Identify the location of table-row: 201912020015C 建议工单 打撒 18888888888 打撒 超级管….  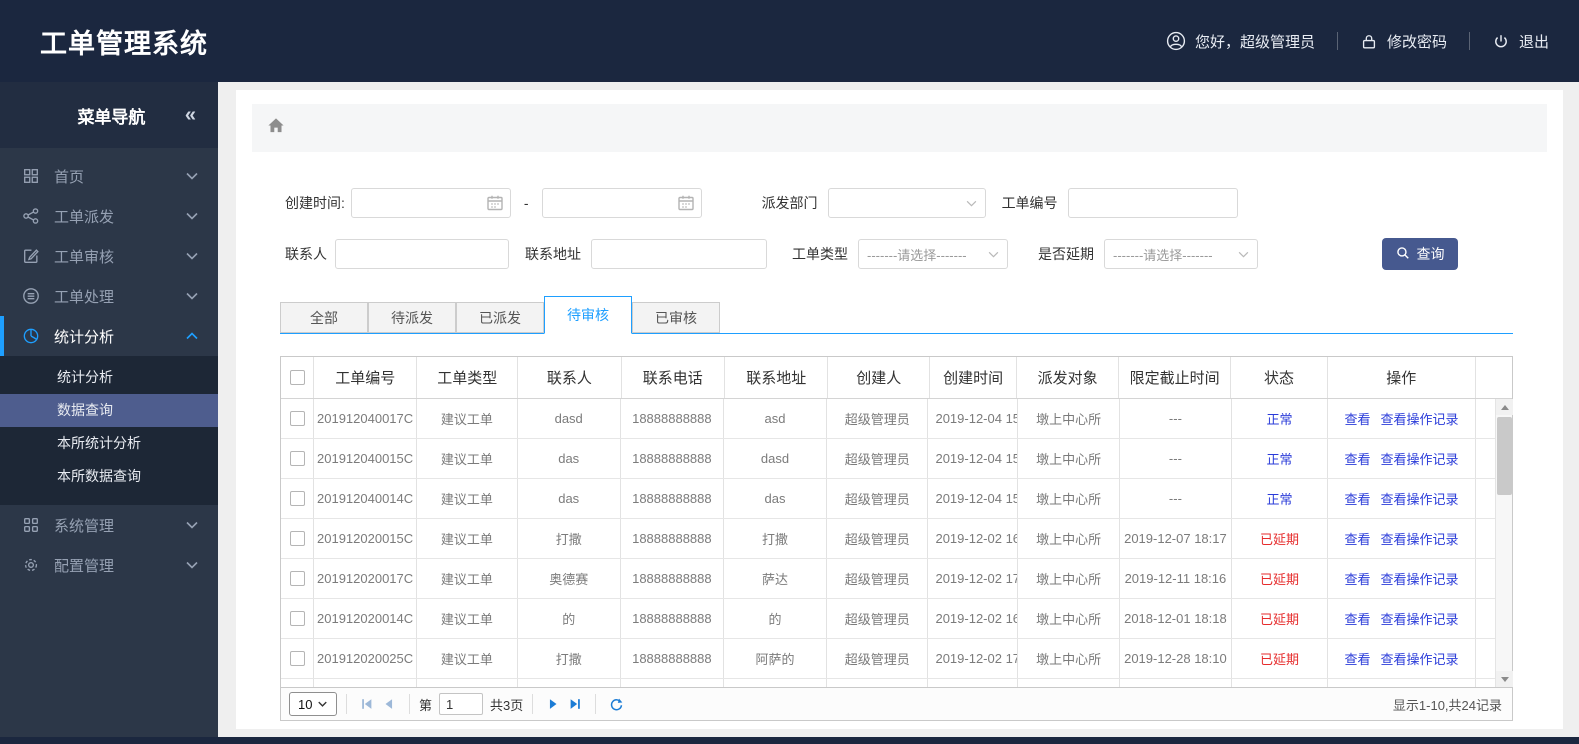
(896, 539).